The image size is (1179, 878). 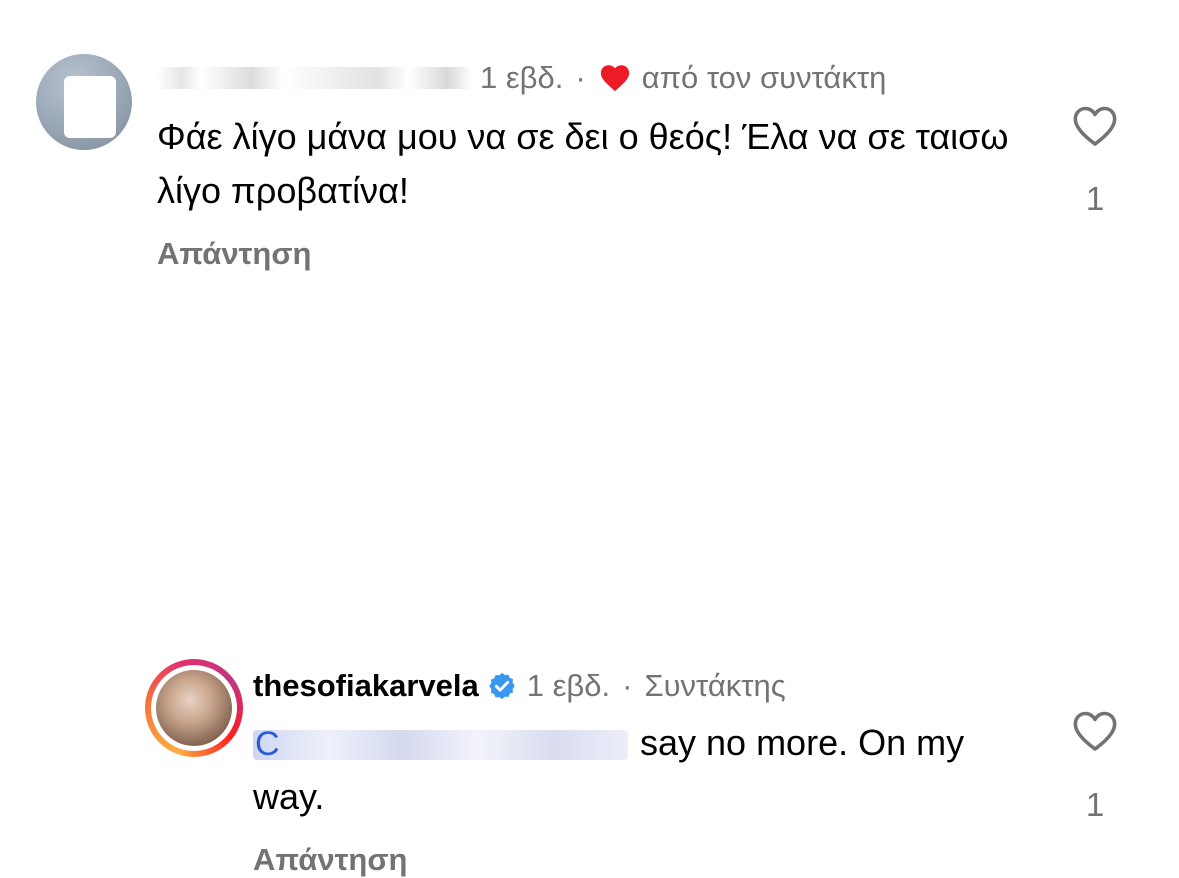 I want to click on verified-badge-icon, so click(x=501, y=686).